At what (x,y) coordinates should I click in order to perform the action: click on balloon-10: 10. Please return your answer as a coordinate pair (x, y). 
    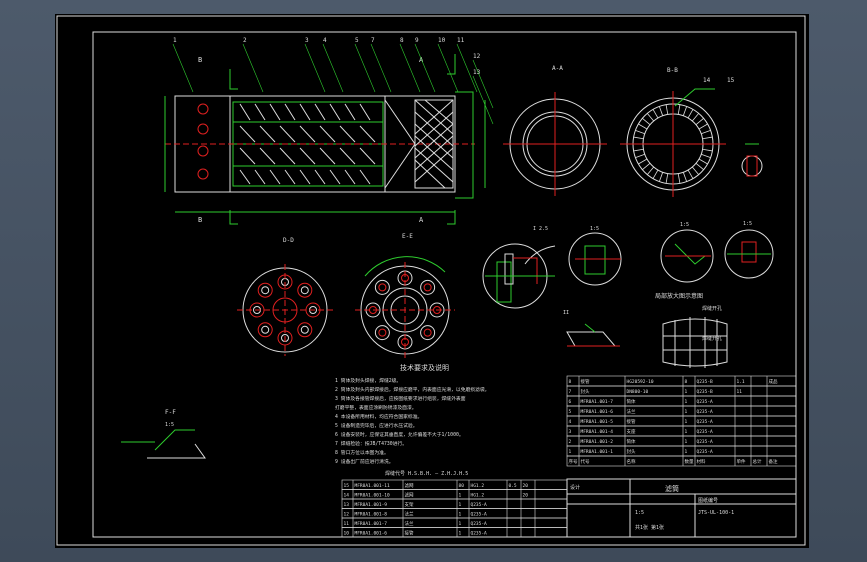
    Looking at the image, I should click on (442, 40).